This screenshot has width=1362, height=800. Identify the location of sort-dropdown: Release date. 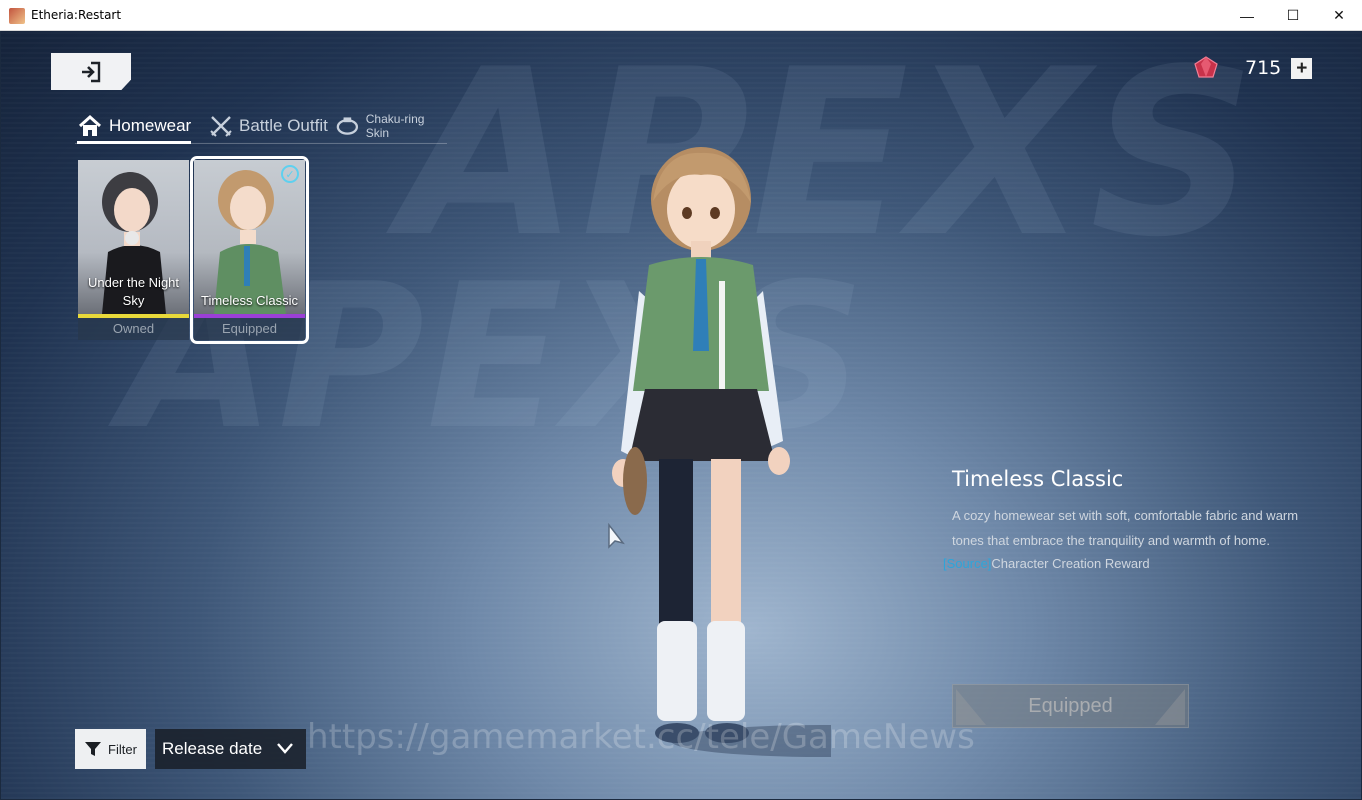
(230, 749).